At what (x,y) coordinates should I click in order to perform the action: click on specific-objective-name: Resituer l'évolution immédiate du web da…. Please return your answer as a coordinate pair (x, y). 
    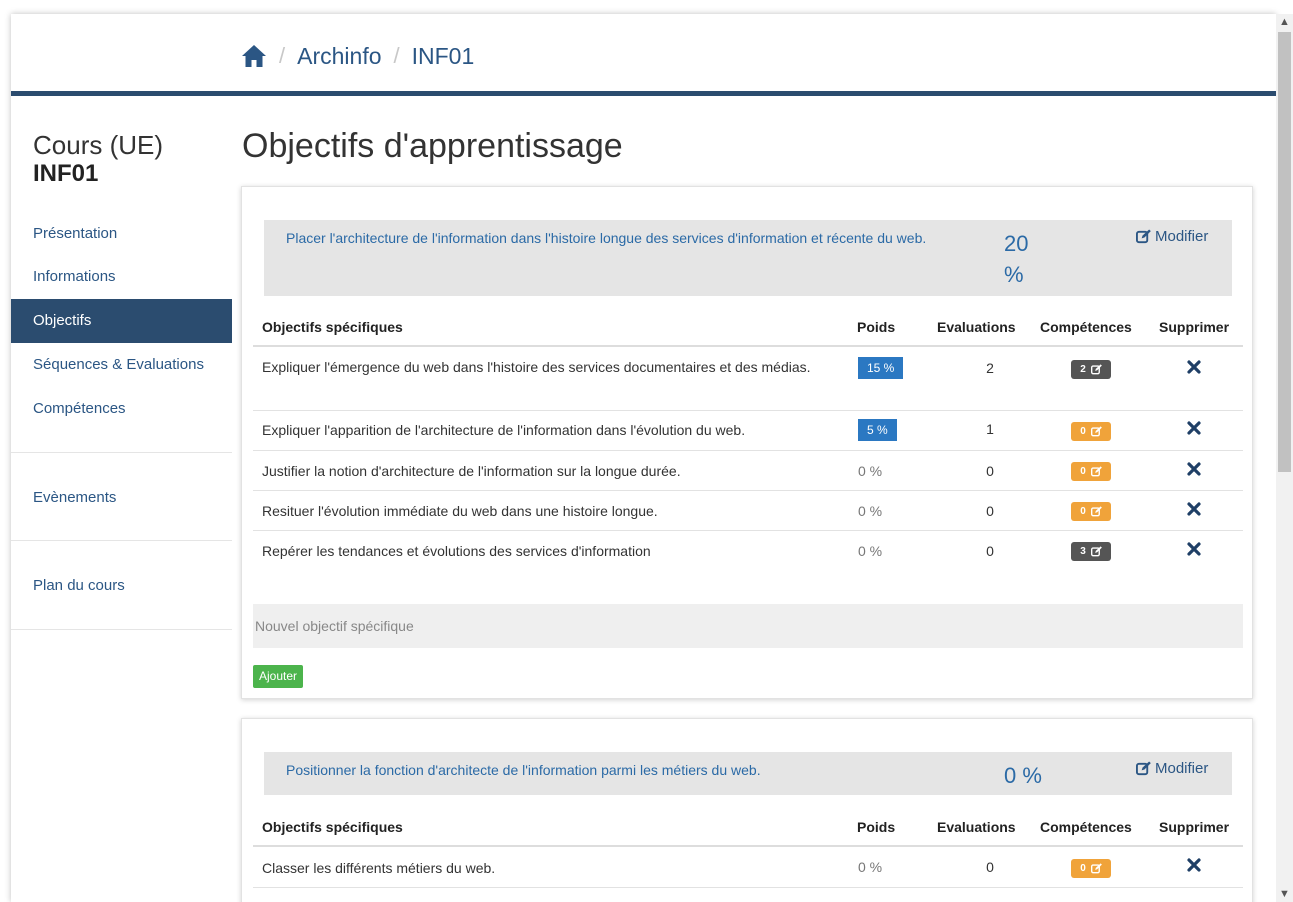
    Looking at the image, I should click on (460, 511).